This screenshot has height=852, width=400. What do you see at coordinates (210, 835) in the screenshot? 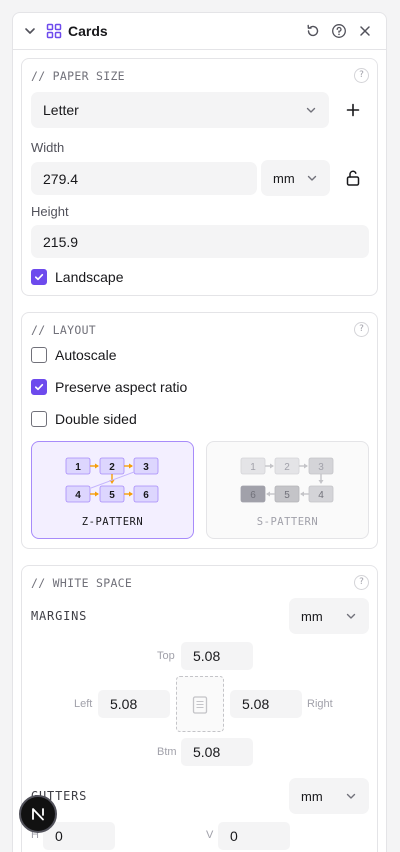
I see `v-gutter-label: V` at bounding box center [210, 835].